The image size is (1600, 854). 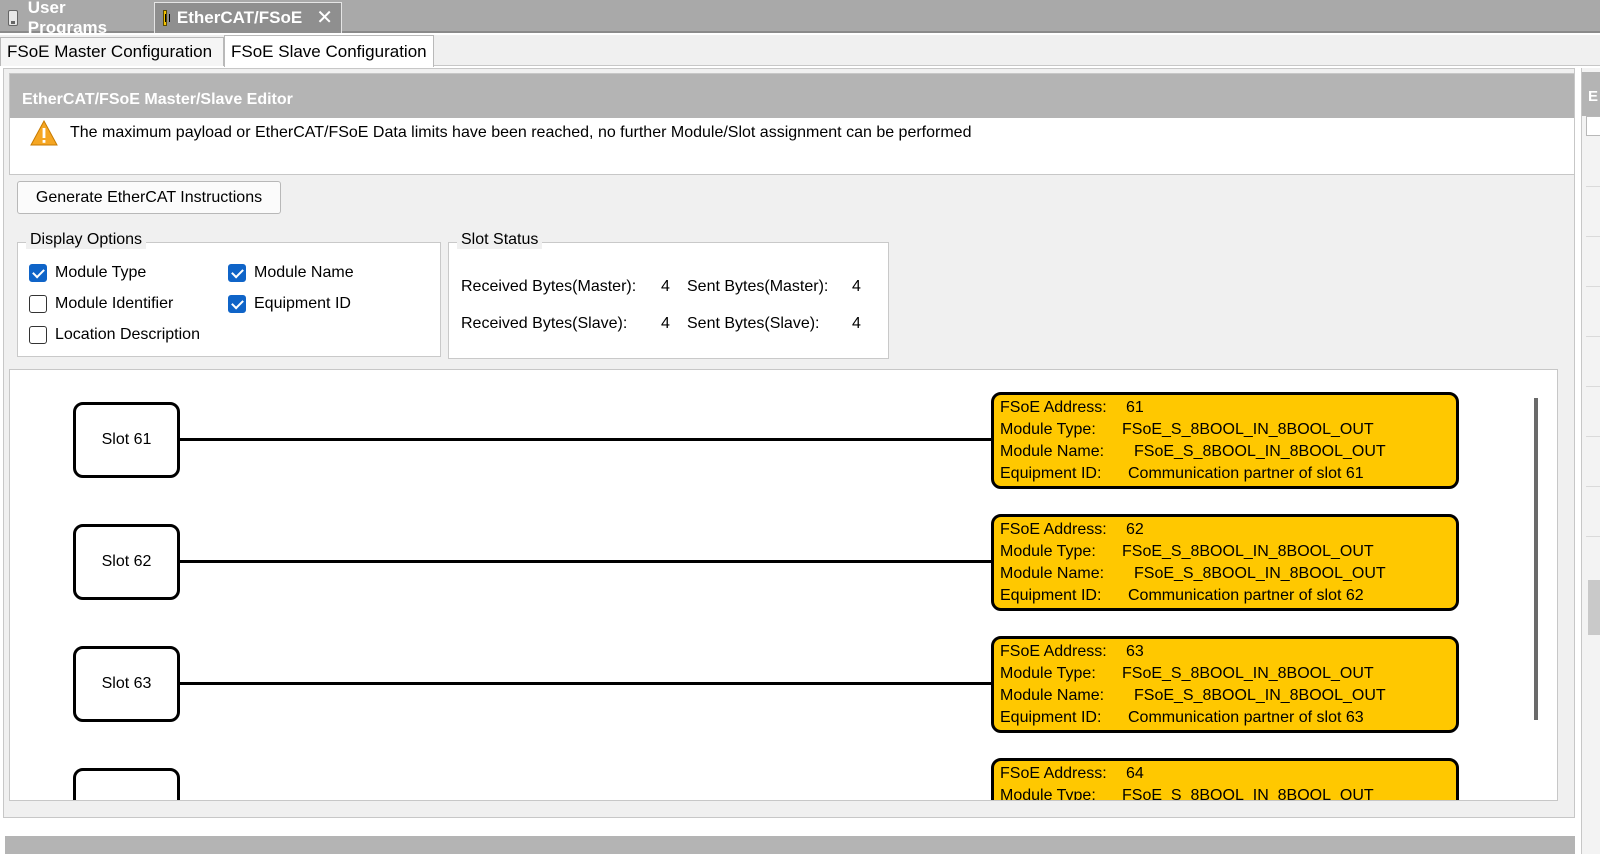 I want to click on document-tab-bar: User Programs EtherCAT/FSoE ✕, so click(x=800, y=18).